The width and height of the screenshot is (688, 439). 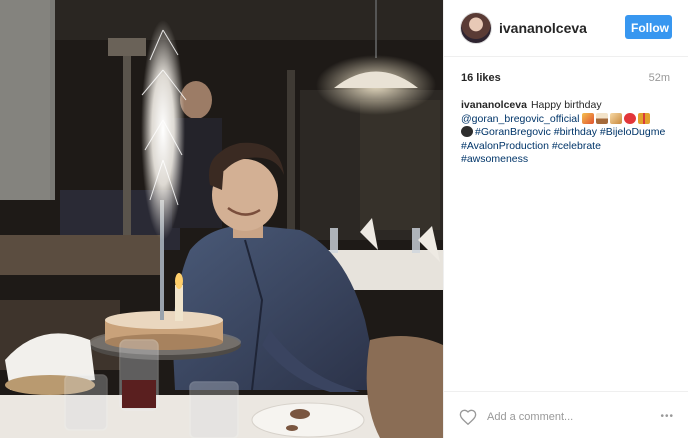 I want to click on hashtag-link: #birthday, so click(x=575, y=132).